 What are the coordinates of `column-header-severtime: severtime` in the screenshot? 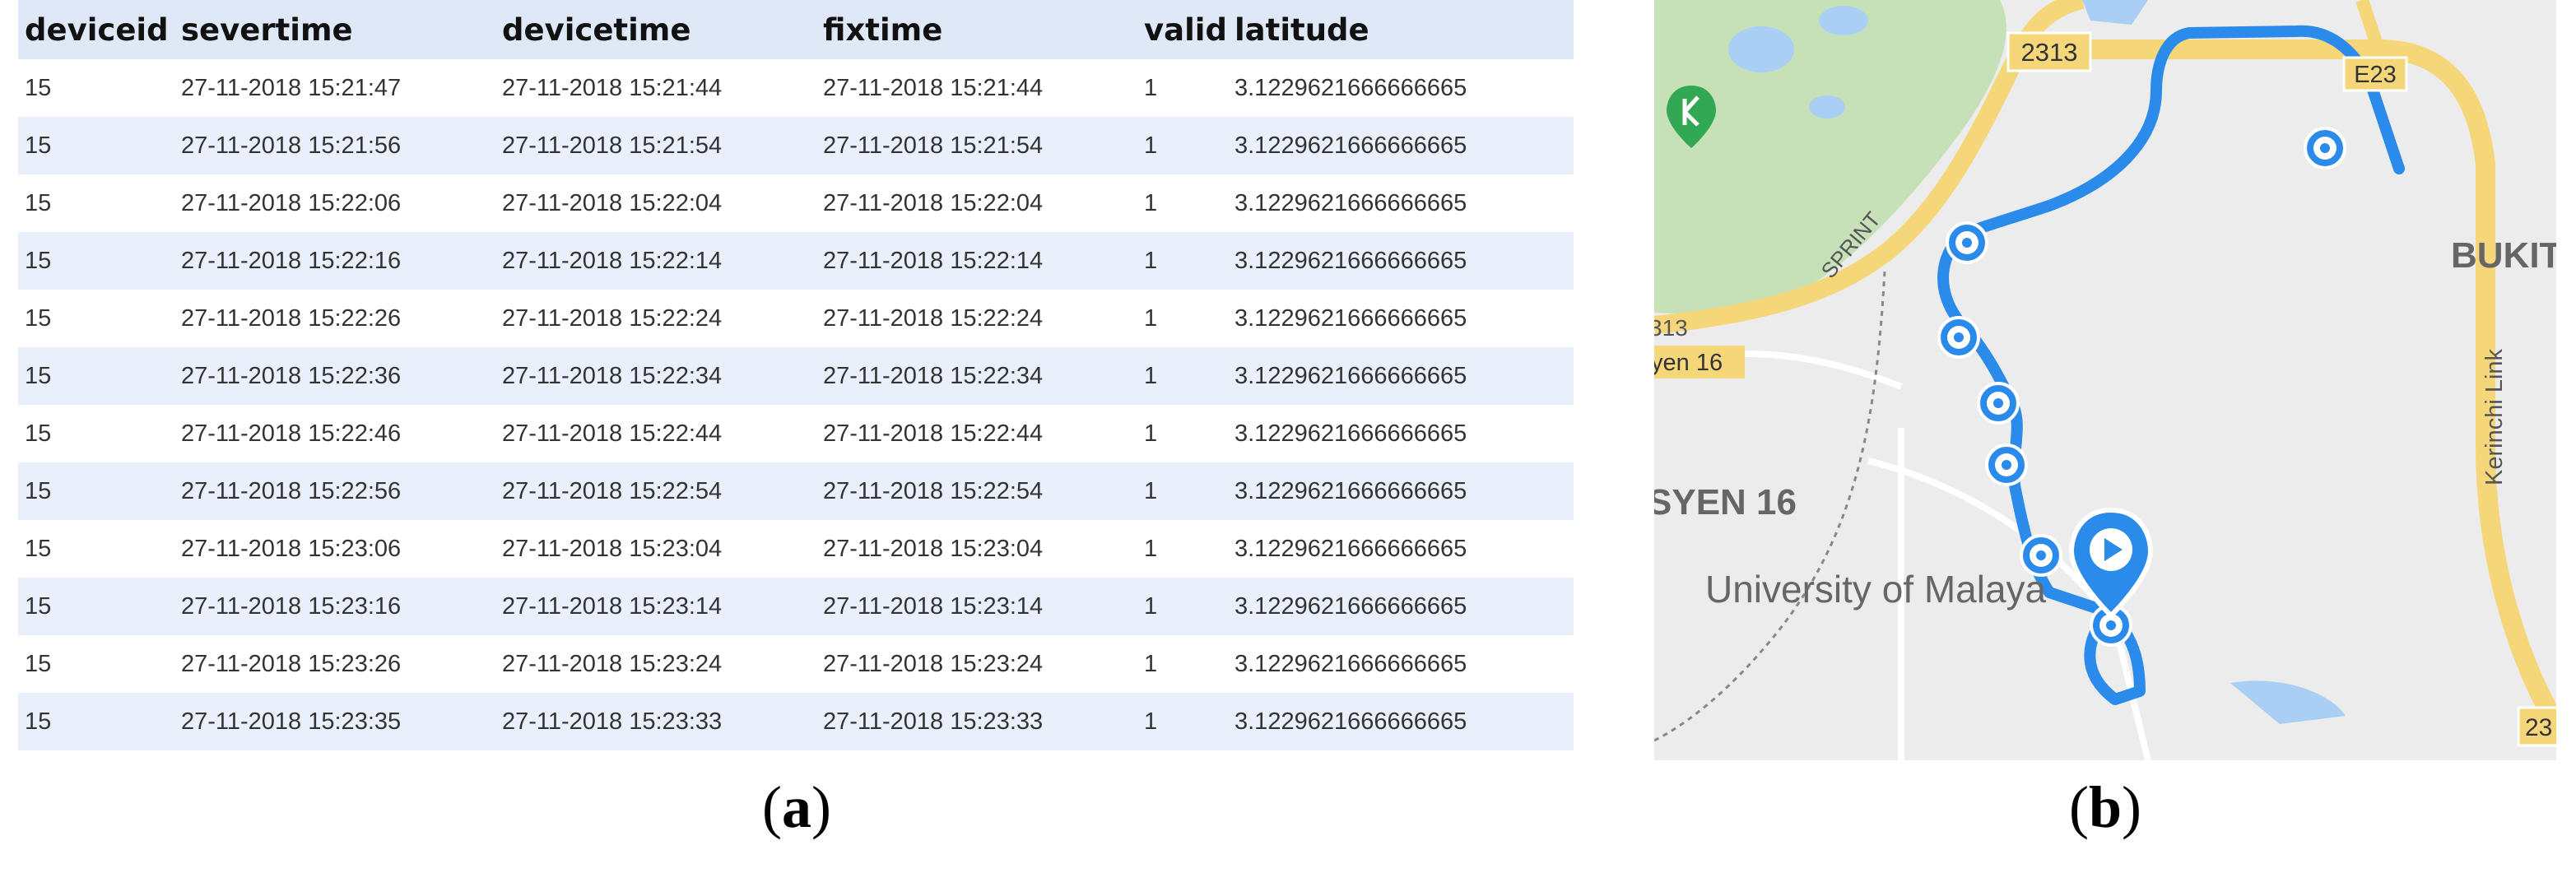 It's located at (334, 29).